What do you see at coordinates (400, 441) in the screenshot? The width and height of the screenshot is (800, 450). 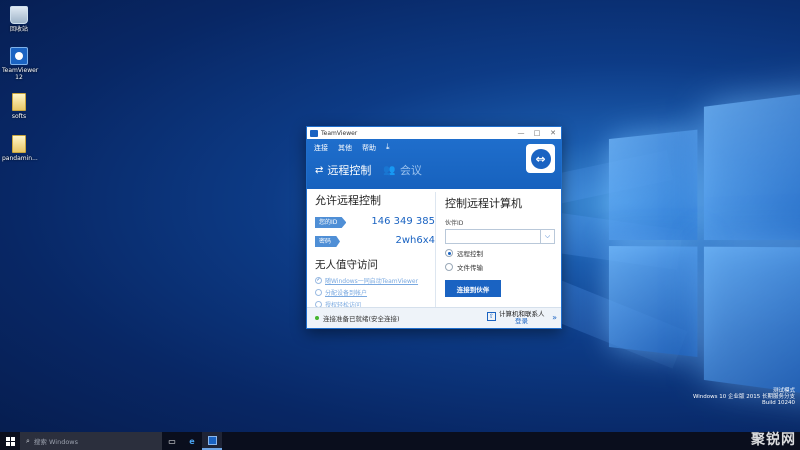 I see `taskbar: ⌕ 搜索 Windows ▭ e 聚锐网` at bounding box center [400, 441].